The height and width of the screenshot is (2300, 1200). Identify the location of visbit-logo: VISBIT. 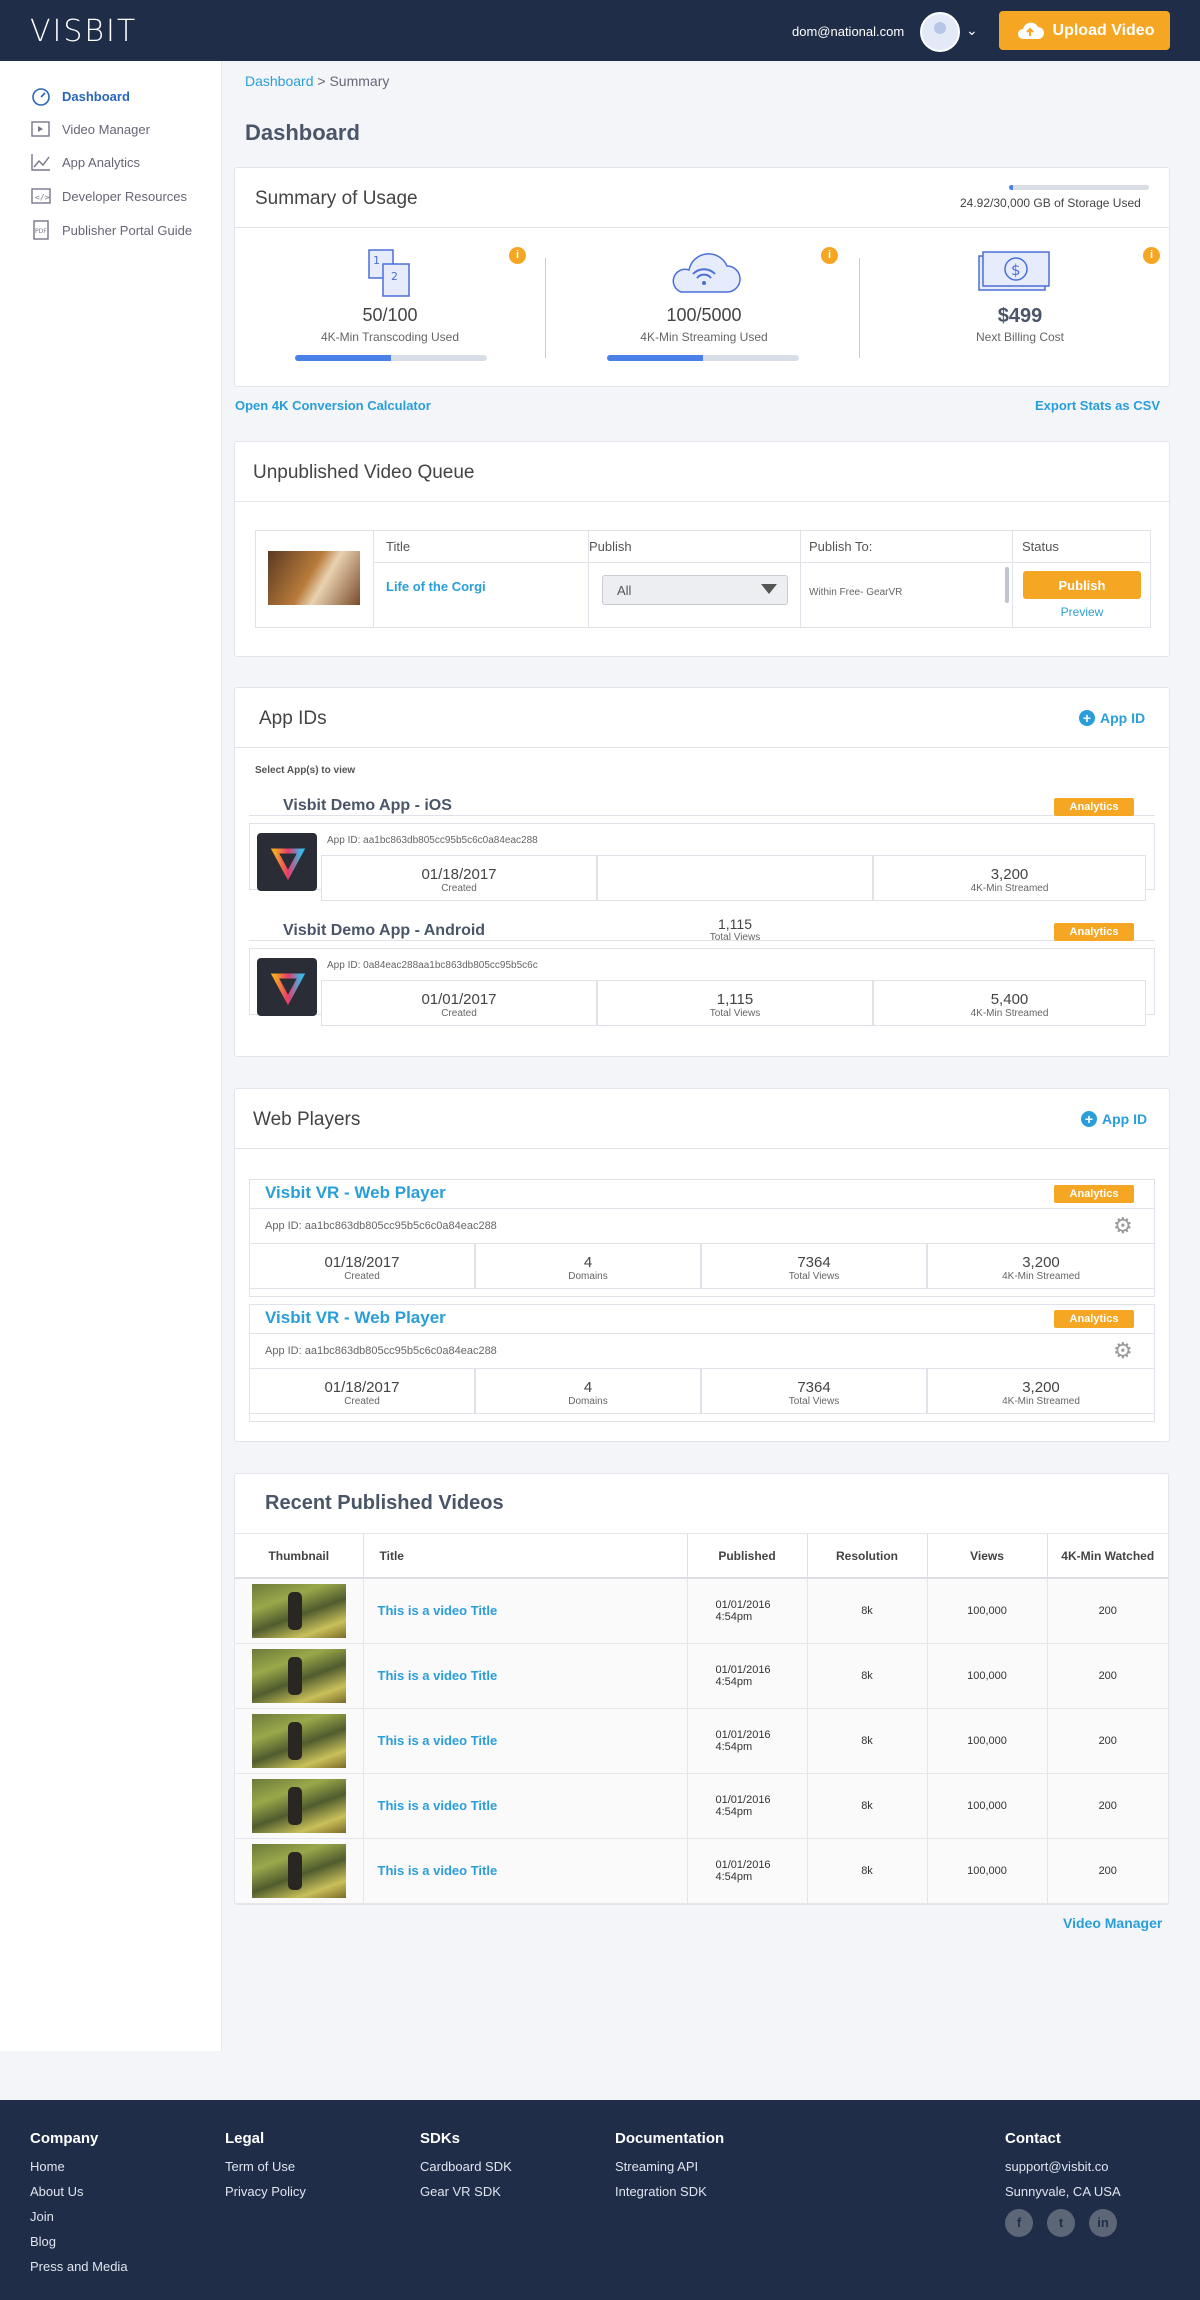
(83, 31).